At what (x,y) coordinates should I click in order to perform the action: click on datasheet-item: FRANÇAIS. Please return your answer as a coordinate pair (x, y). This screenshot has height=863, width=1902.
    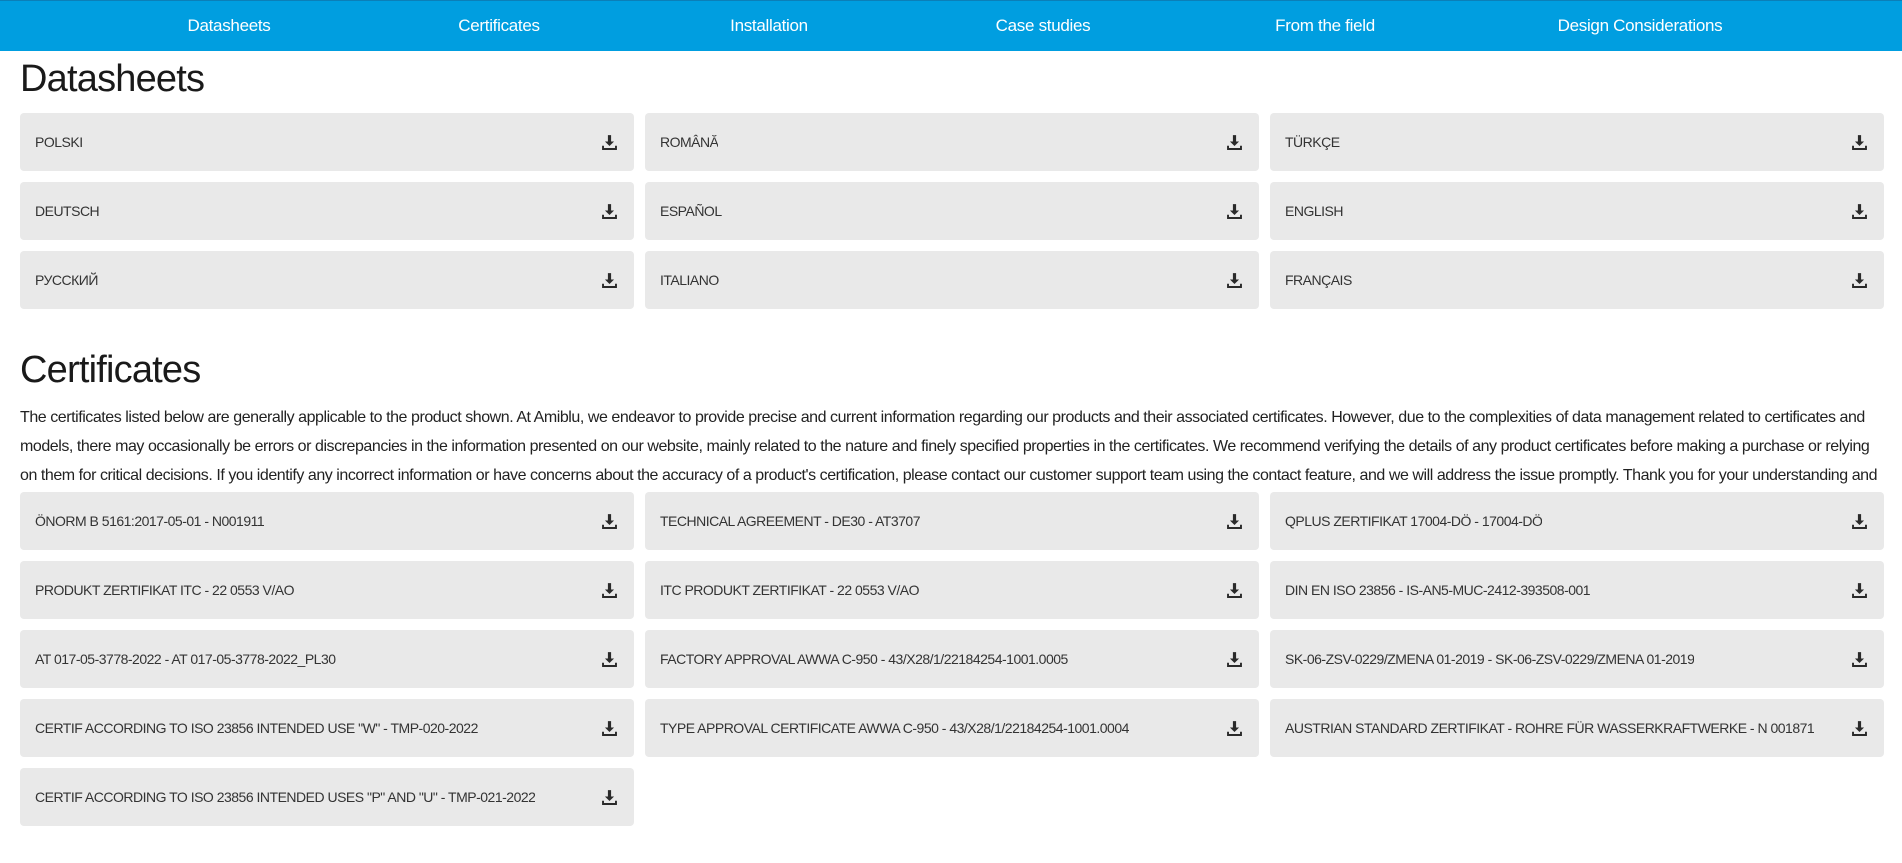
    Looking at the image, I should click on (1577, 280).